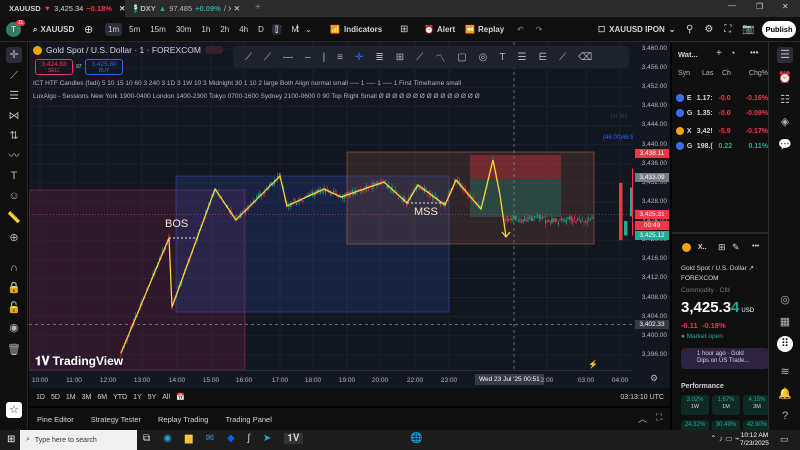 This screenshot has height=450, width=800. What do you see at coordinates (585, 57) in the screenshot?
I see `eraser-icon: ⌫` at bounding box center [585, 57].